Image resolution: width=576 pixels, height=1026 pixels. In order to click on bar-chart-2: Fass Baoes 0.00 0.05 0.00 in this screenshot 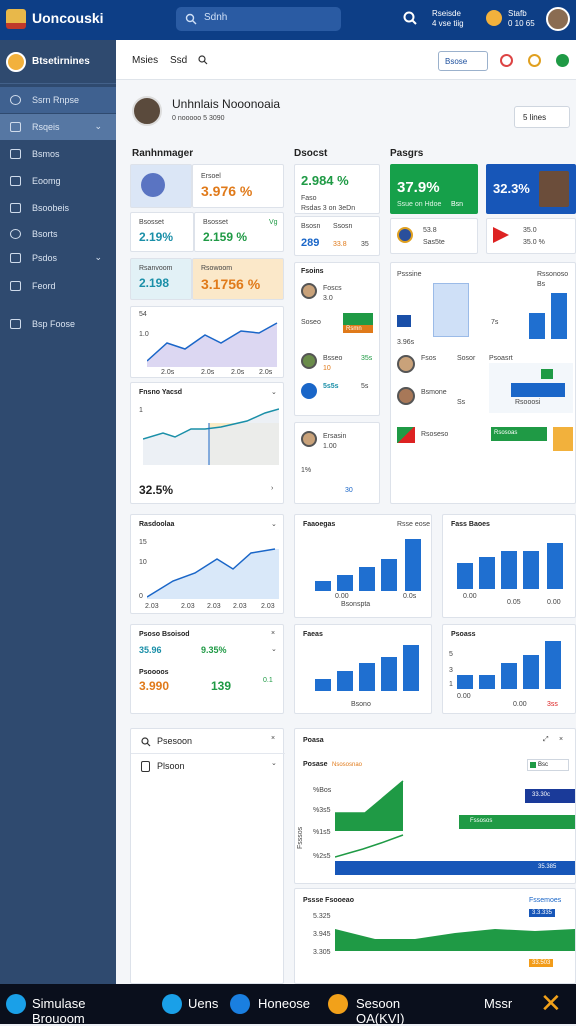, I will do `click(509, 566)`.